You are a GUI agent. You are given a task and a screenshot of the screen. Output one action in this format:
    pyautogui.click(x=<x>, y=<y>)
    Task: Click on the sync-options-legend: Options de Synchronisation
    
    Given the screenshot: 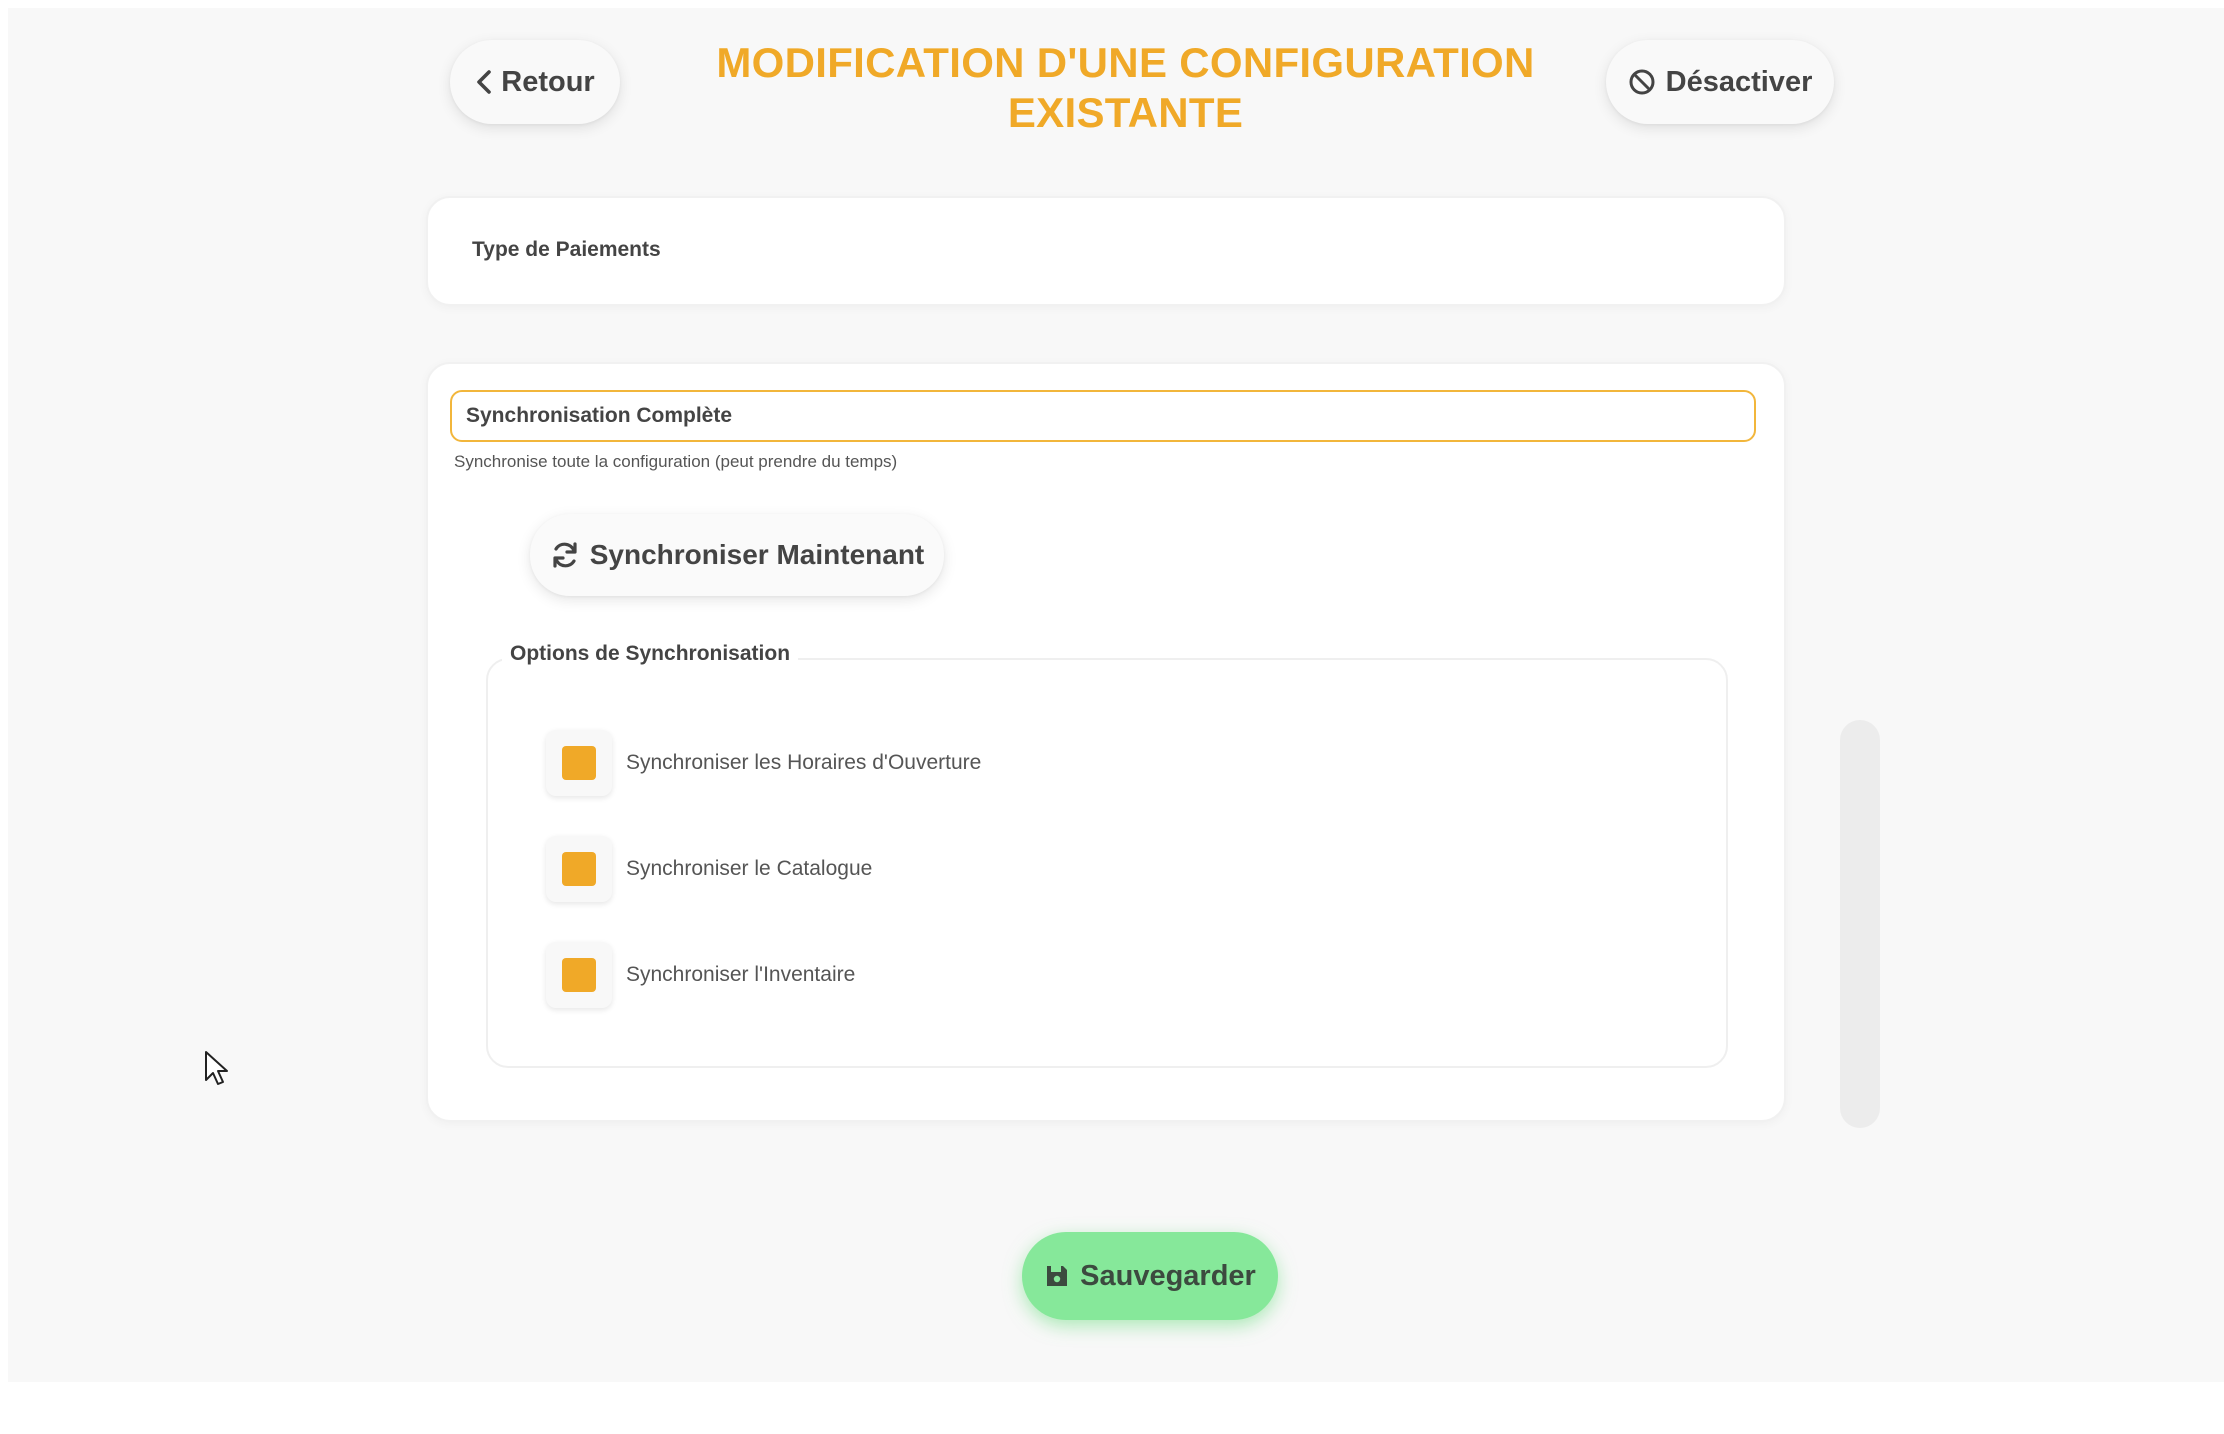 What is the action you would take?
    pyautogui.click(x=650, y=654)
    